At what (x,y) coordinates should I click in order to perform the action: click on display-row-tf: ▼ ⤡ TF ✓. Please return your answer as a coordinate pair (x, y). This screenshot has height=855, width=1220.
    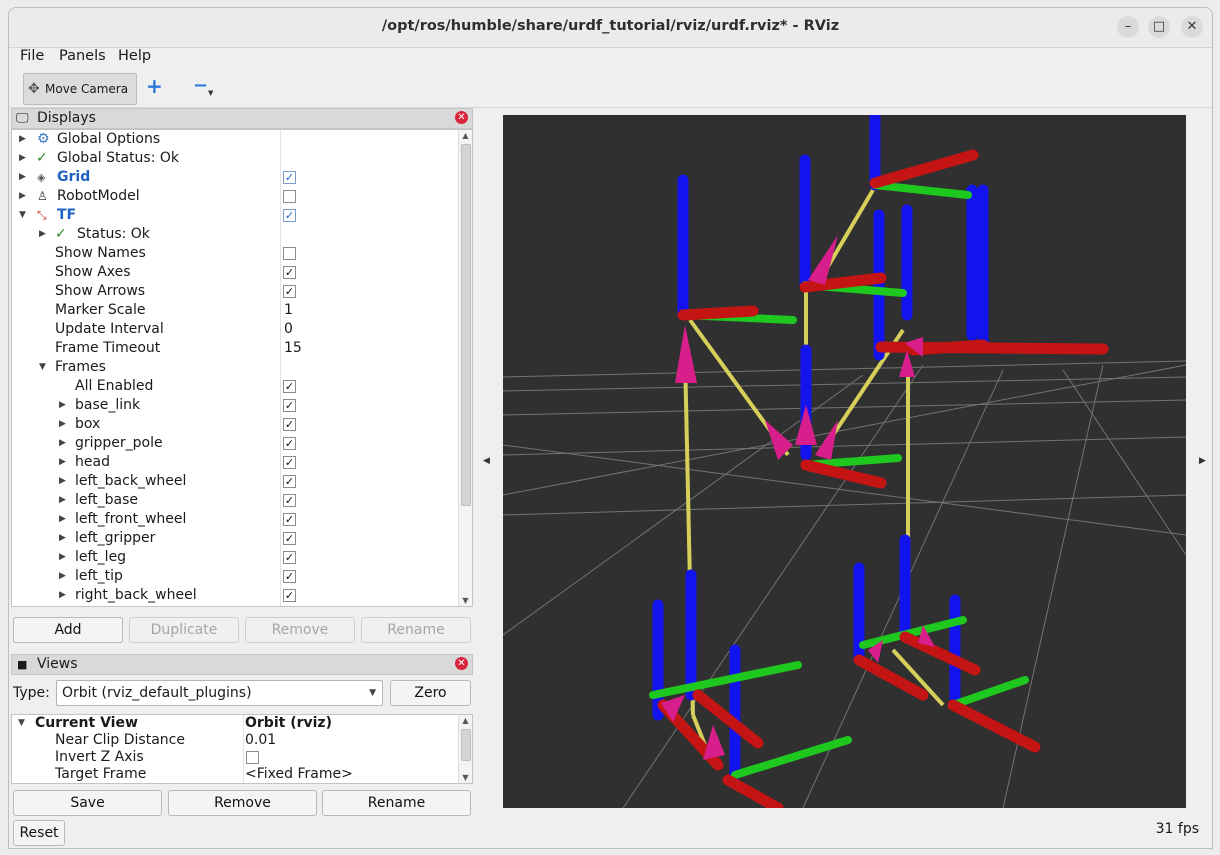
    Looking at the image, I should click on (242, 215).